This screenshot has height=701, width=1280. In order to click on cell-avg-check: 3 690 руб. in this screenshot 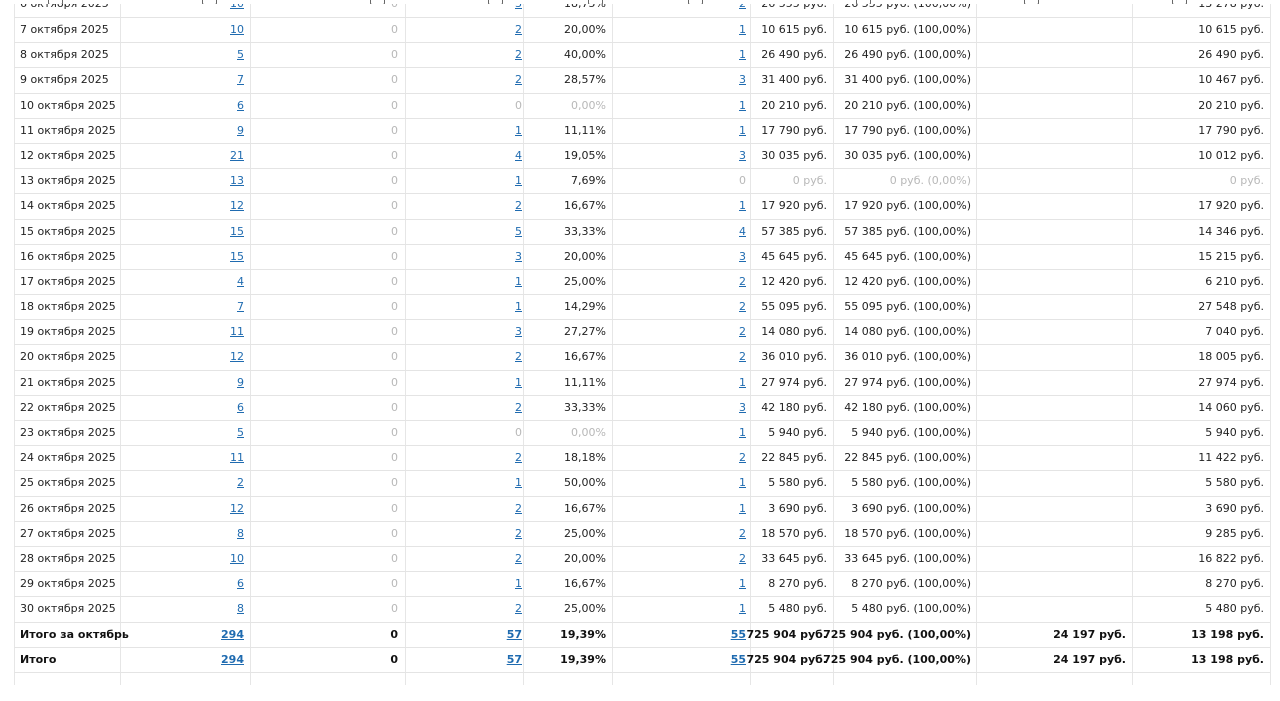, I will do `click(1234, 508)`.